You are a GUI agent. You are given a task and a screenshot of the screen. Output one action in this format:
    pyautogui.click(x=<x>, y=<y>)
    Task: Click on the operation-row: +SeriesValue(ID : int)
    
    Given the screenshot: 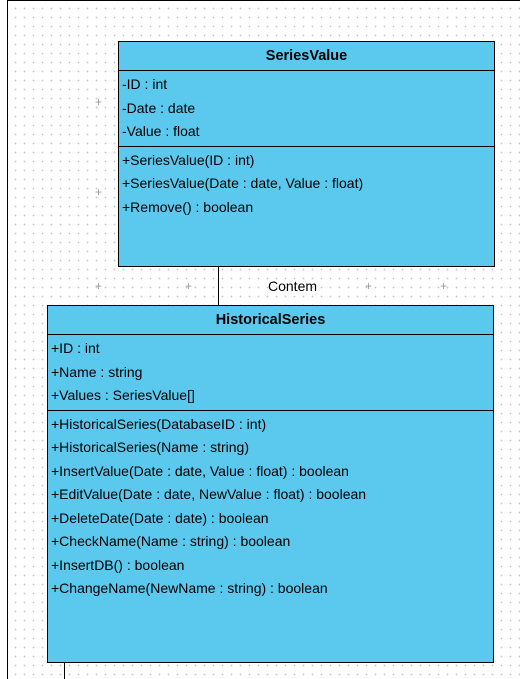 What is the action you would take?
    pyautogui.click(x=306, y=161)
    